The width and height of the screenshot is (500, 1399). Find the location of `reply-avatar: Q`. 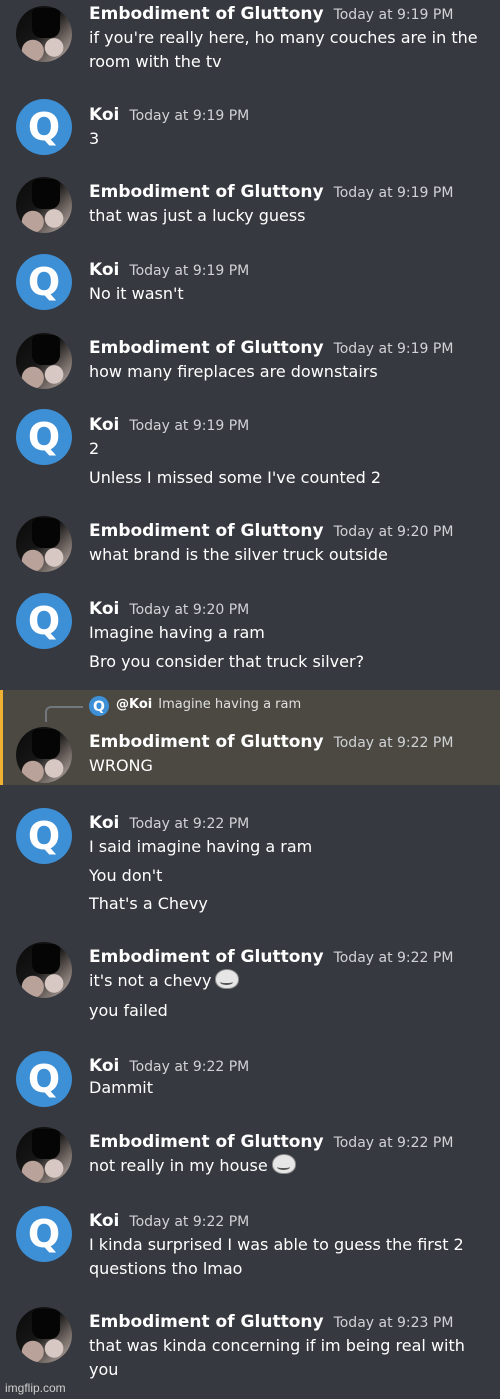

reply-avatar: Q is located at coordinates (99, 706).